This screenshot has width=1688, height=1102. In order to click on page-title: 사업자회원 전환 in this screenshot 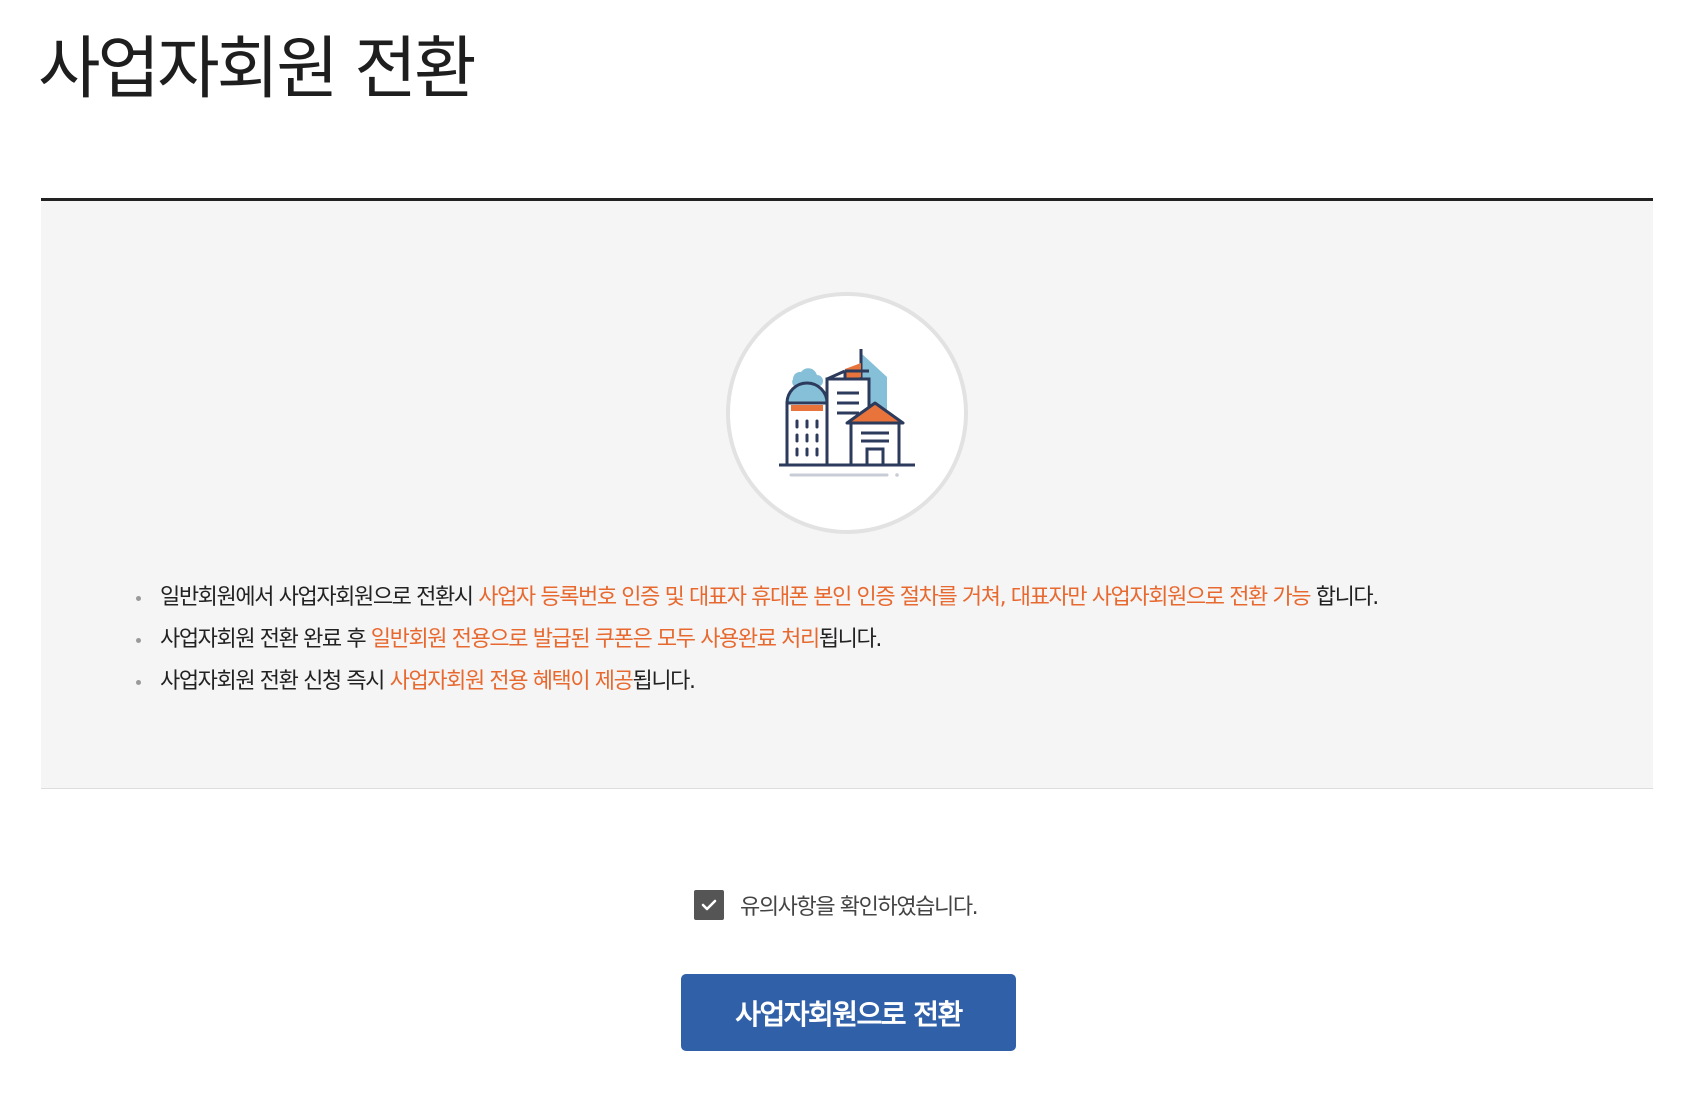, I will do `click(257, 69)`.